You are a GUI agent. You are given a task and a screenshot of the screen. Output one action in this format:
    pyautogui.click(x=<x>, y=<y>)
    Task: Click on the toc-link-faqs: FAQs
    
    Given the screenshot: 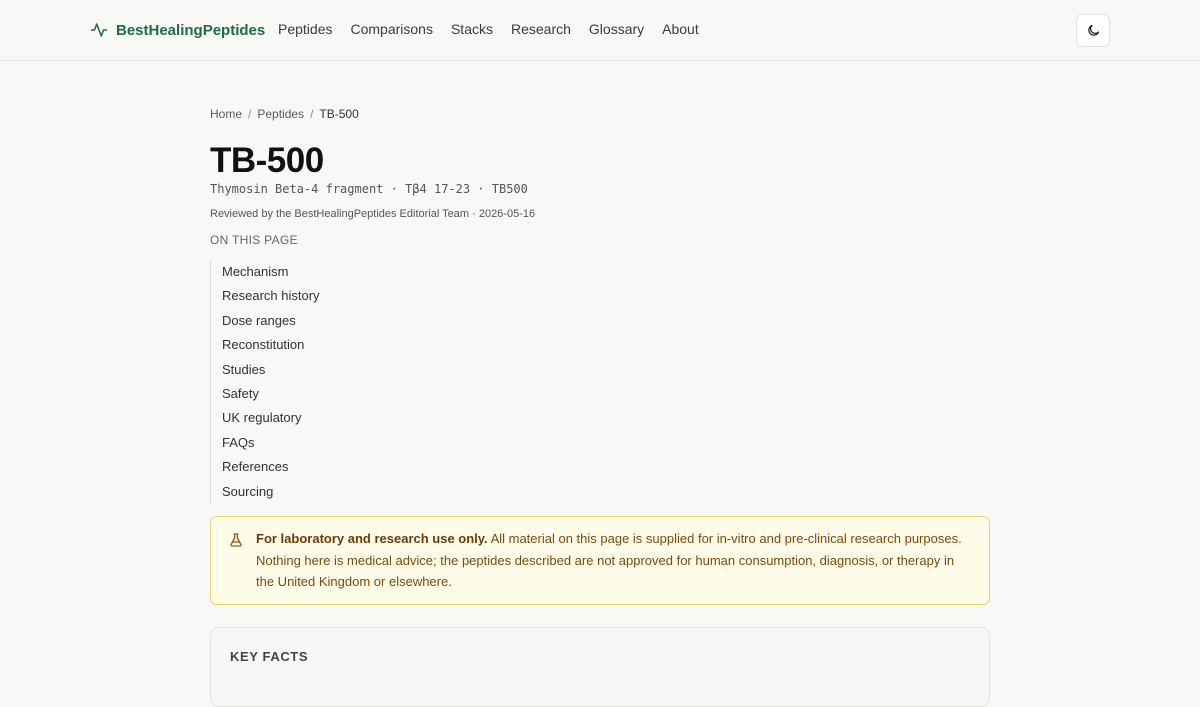 What is the action you would take?
    pyautogui.click(x=238, y=442)
    